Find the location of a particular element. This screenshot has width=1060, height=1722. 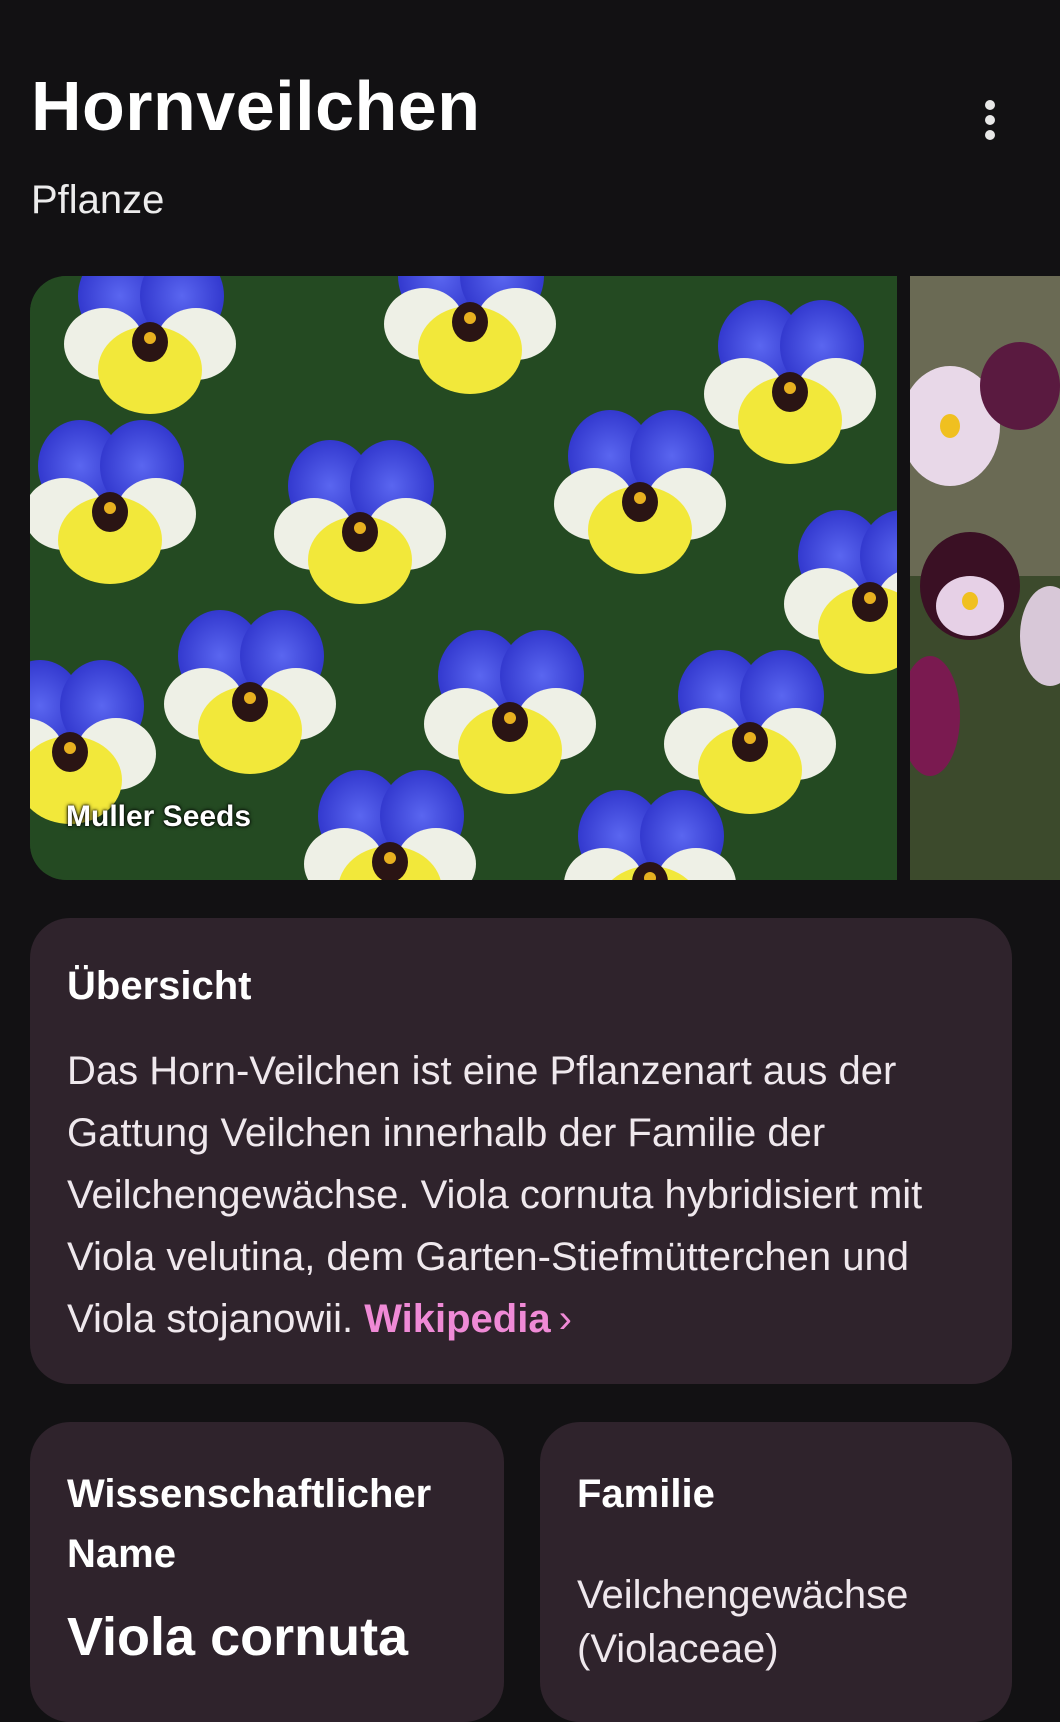

scientific-name-value: Viola cornuta is located at coordinates (238, 1637).